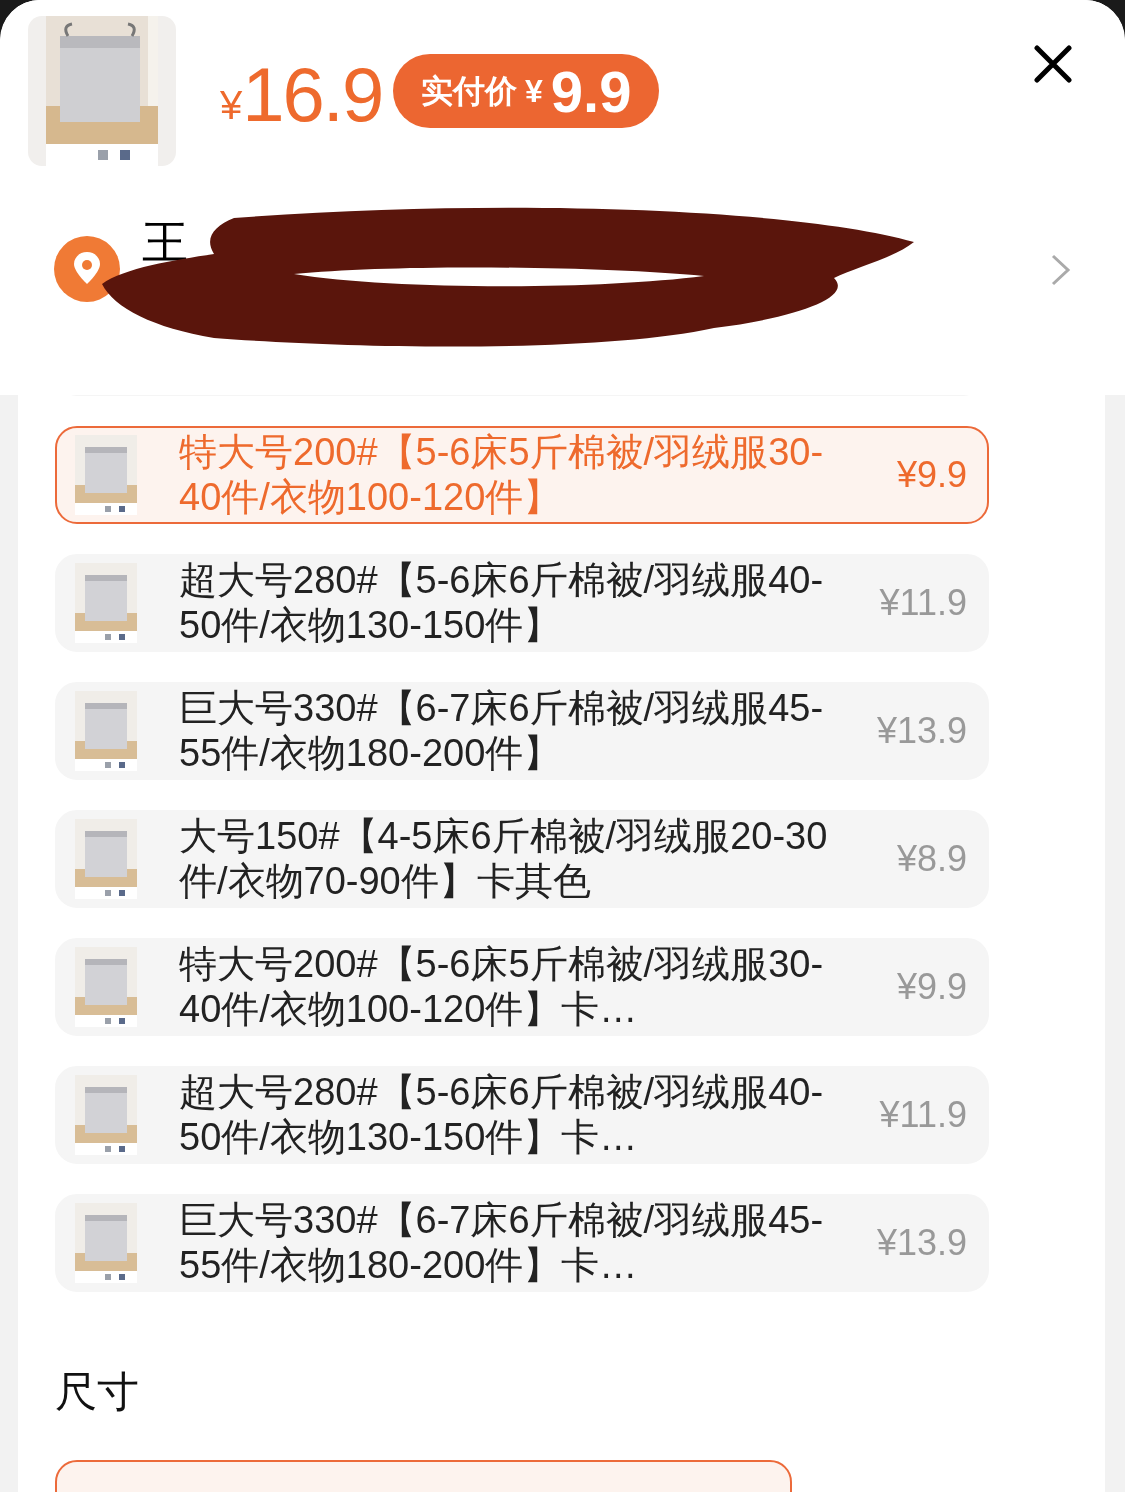 The image size is (1125, 1492). I want to click on option-item: 大号150#【4-5床6斤棉被/羽绒服20-30件/衣物70-90件】卡其色 ¥8.9, so click(522, 859).